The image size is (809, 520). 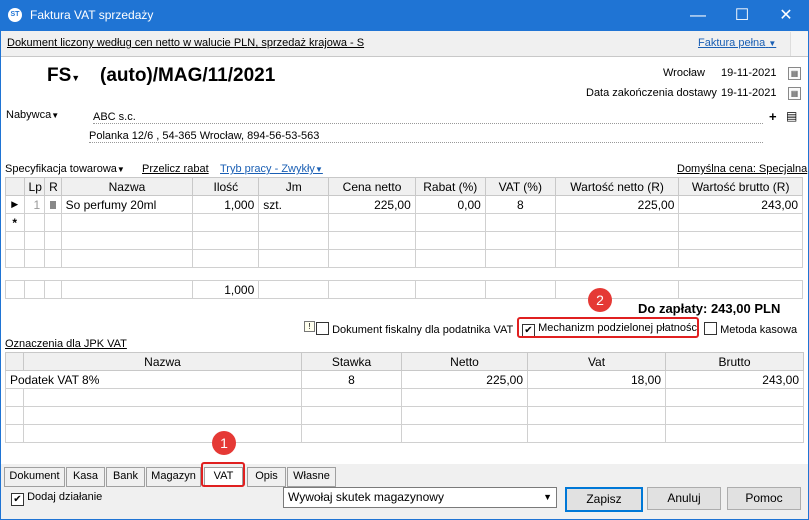 What do you see at coordinates (127, 204) in the screenshot?
I see `item-name: So perfumy 20ml` at bounding box center [127, 204].